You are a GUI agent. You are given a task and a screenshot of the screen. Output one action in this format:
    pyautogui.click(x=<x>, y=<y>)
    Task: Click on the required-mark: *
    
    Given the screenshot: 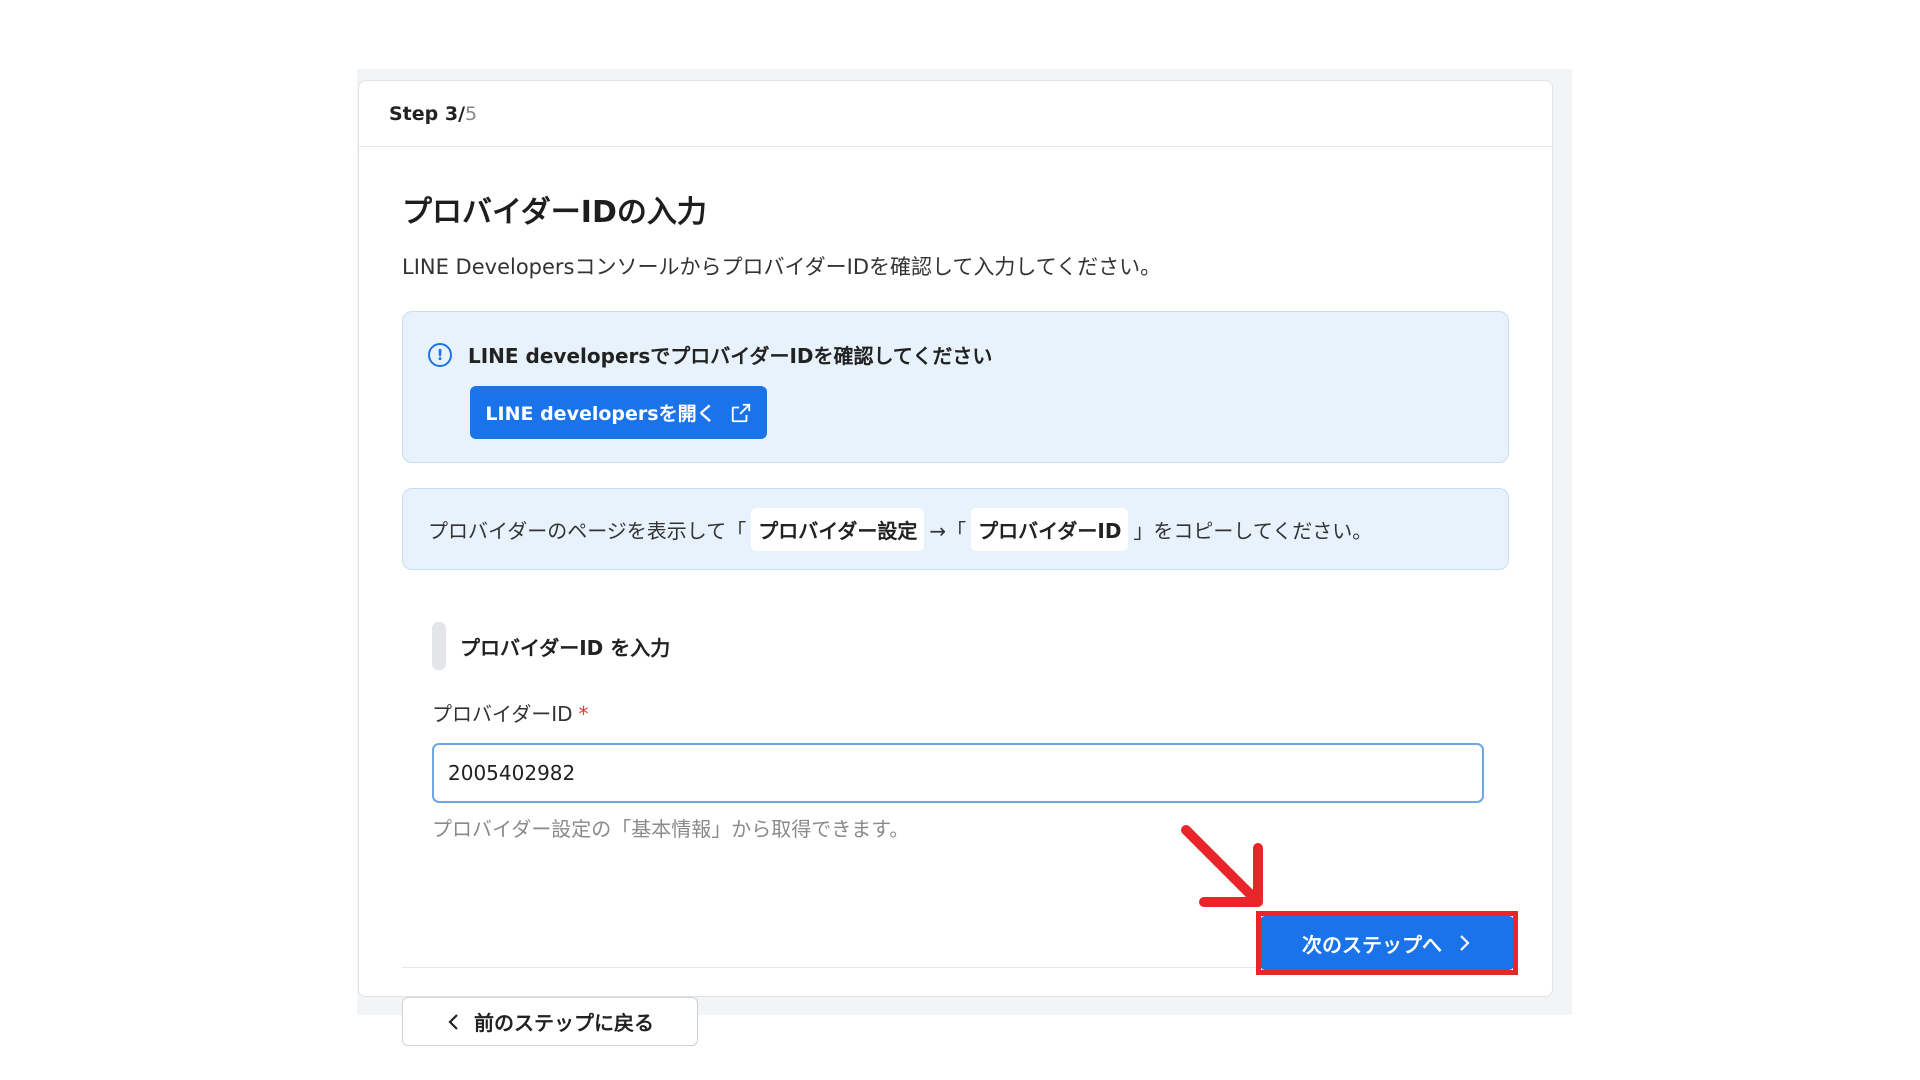 What is the action you would take?
    pyautogui.click(x=583, y=714)
    